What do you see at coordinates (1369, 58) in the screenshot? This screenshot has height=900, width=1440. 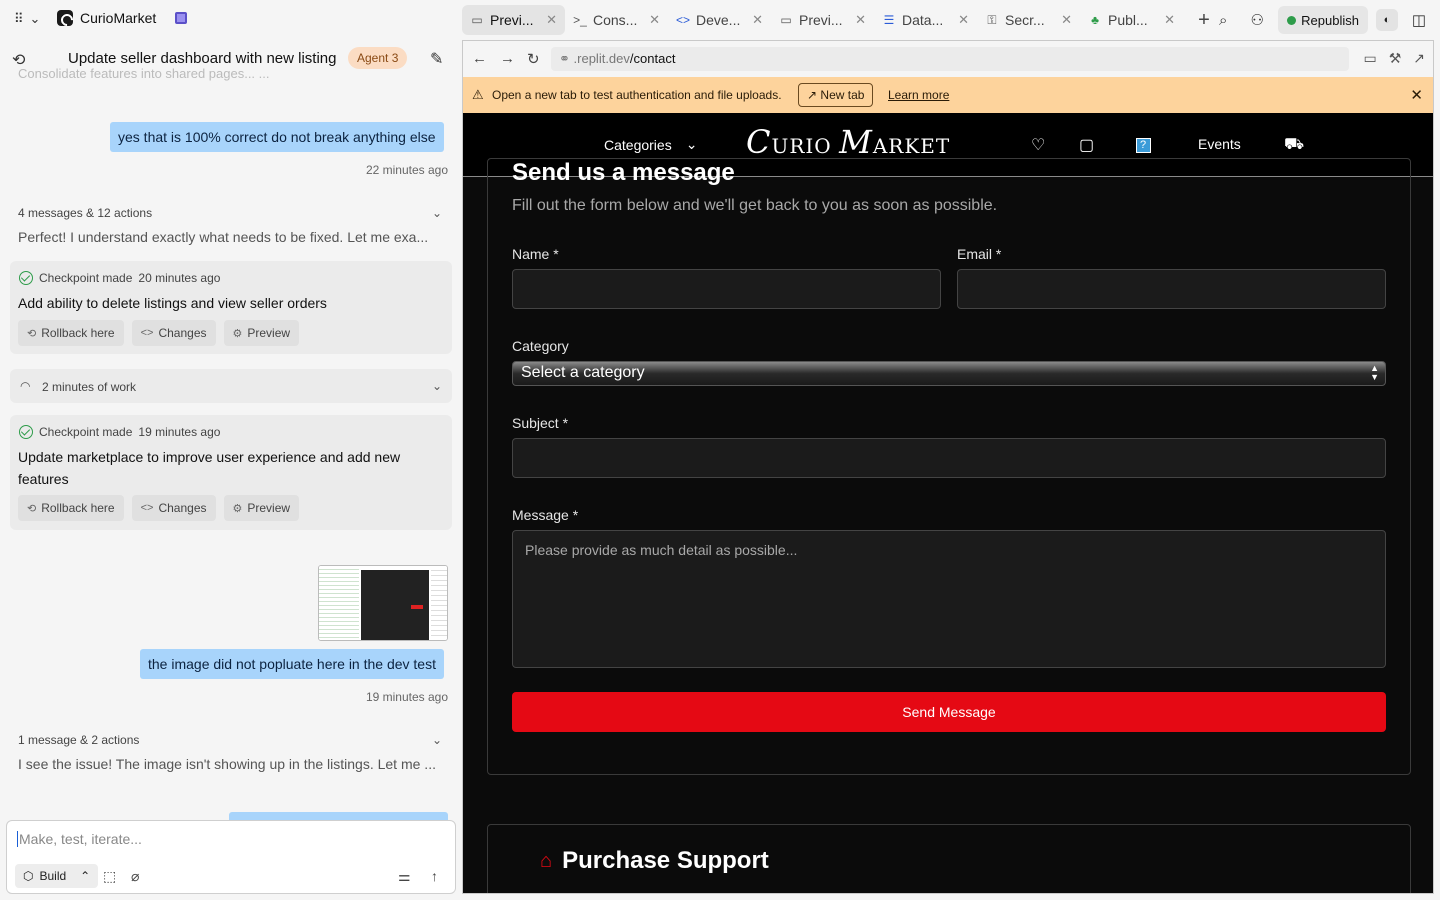 I see `devices-icon: ▭` at bounding box center [1369, 58].